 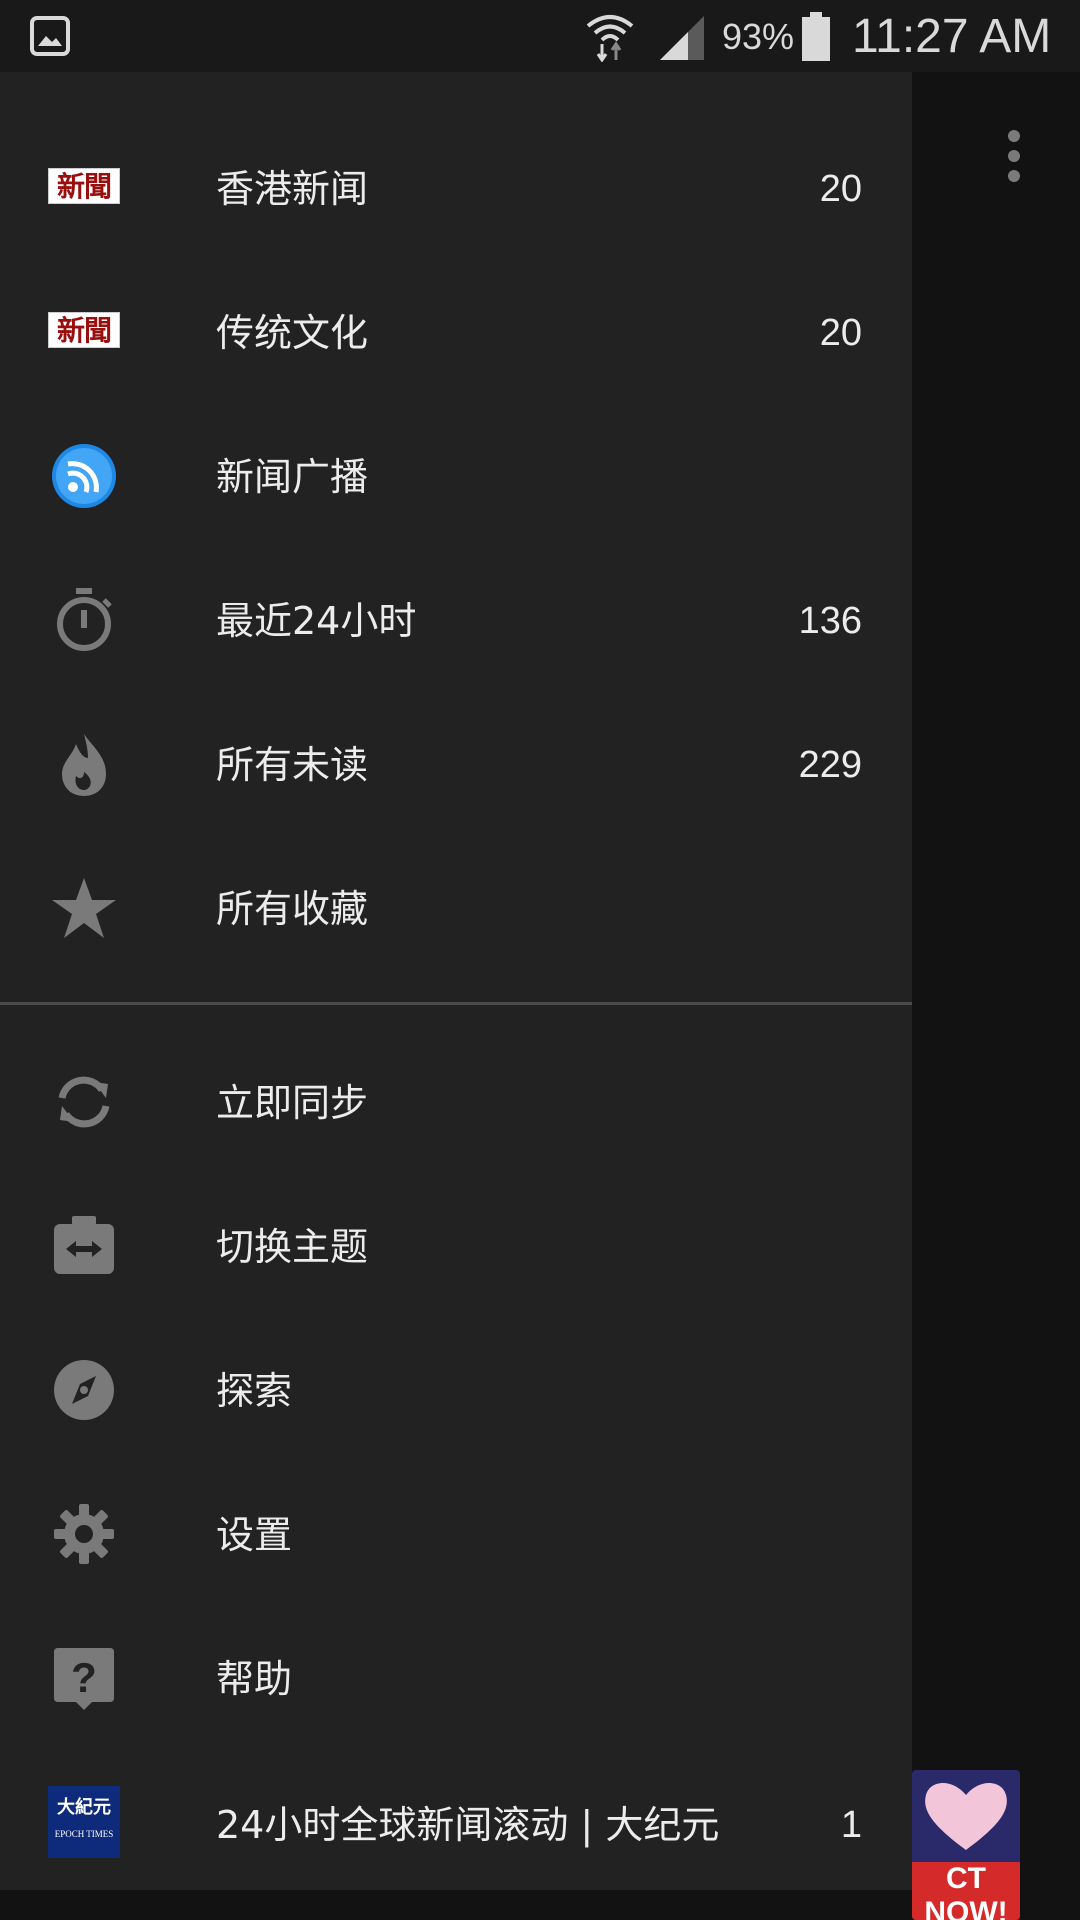 I want to click on feed-label: 24小时全球新闻滚动 | 大纪元, so click(x=468, y=1825).